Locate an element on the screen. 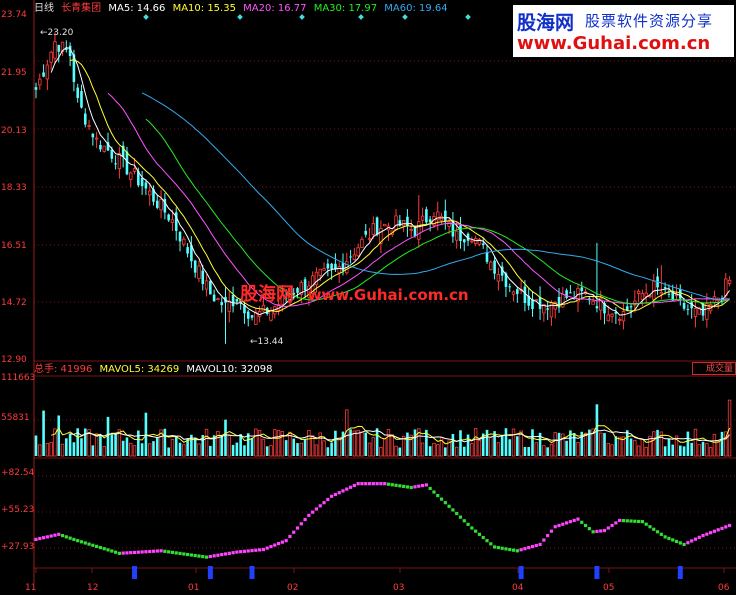  volume-indicator-button: 成交量 is located at coordinates (714, 368).